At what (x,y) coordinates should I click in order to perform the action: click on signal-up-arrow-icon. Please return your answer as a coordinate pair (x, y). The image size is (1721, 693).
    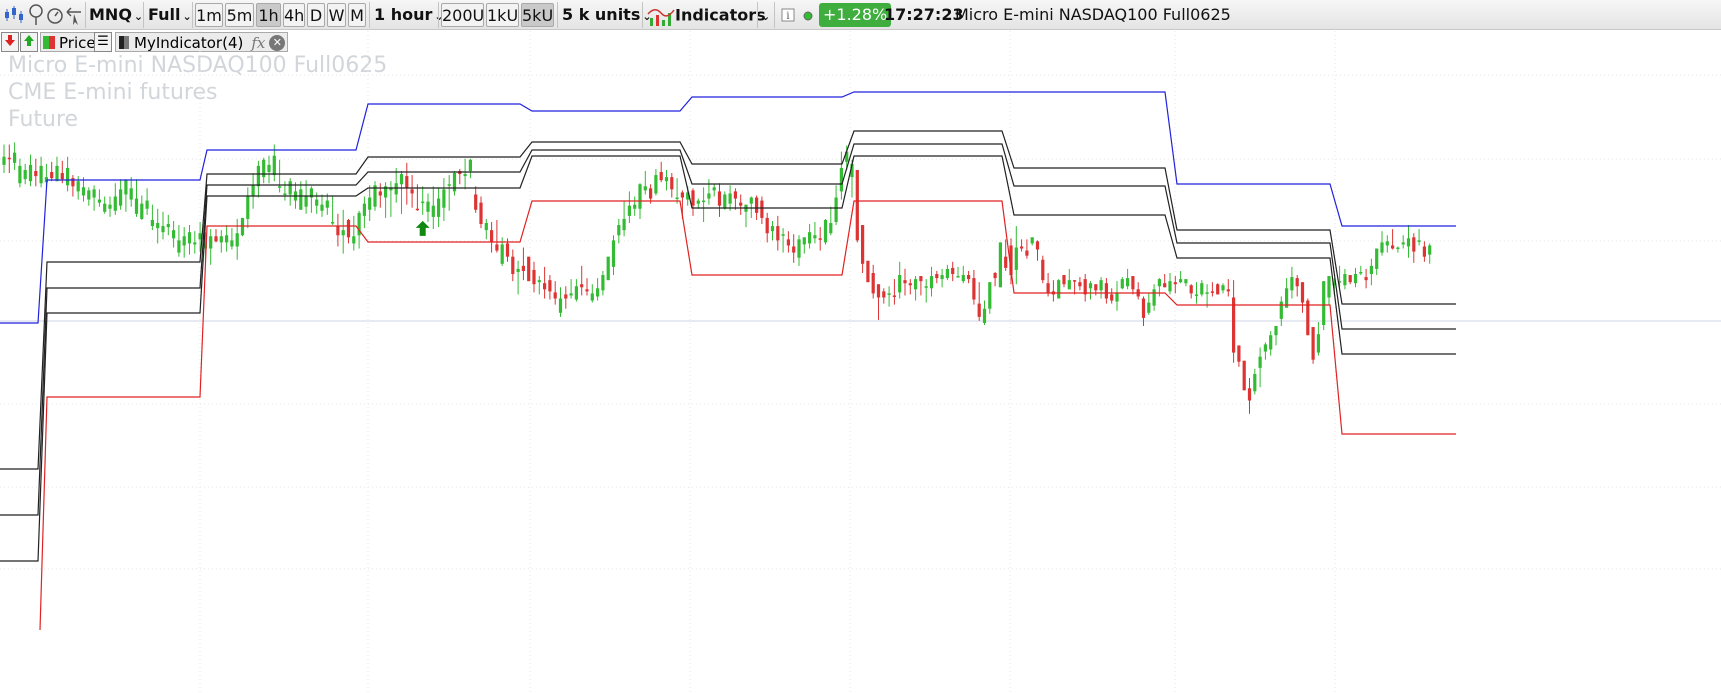
    Looking at the image, I should click on (422, 228).